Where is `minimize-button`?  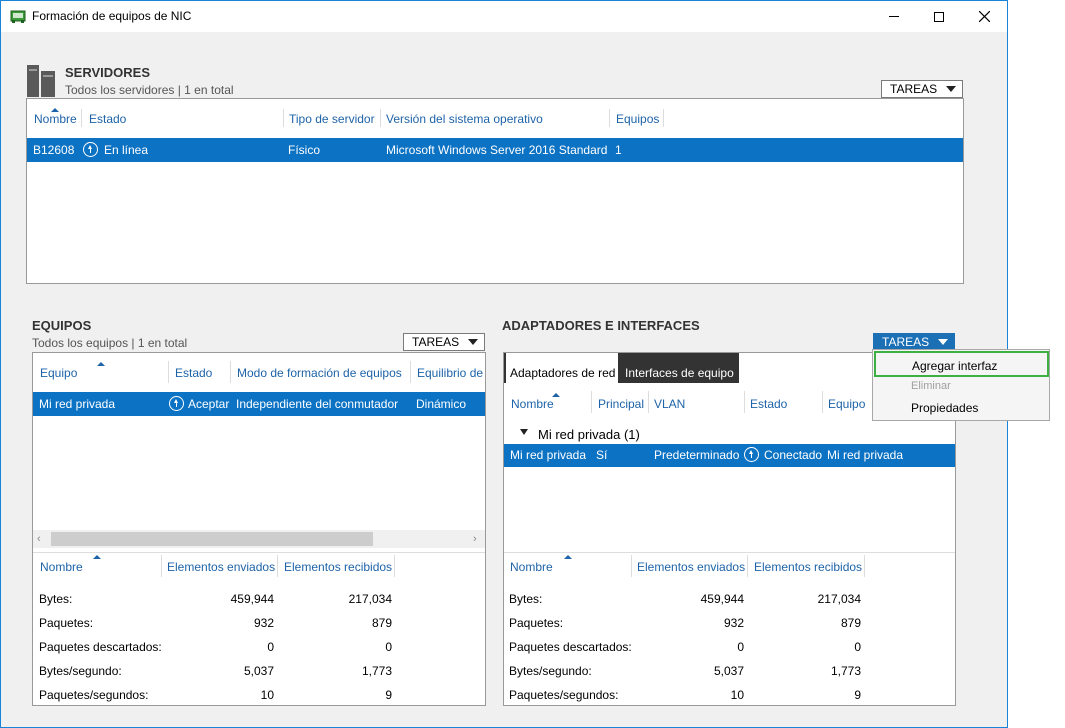
minimize-button is located at coordinates (894, 16).